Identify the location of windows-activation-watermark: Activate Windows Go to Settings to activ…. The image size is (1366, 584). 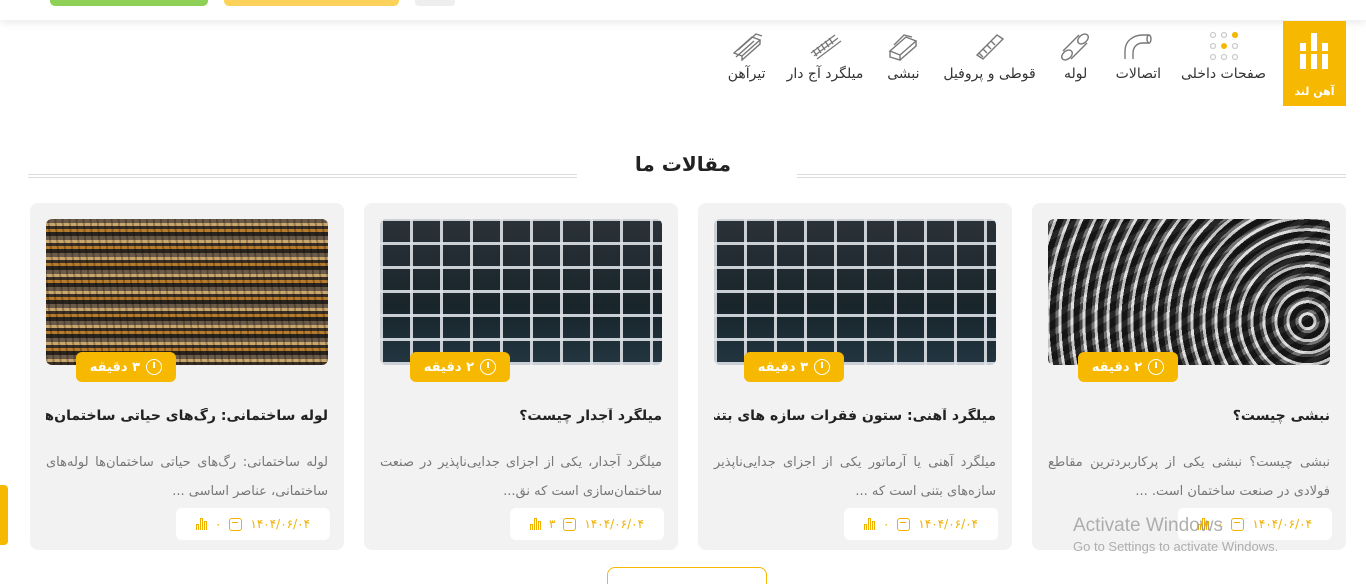
(1175, 534).